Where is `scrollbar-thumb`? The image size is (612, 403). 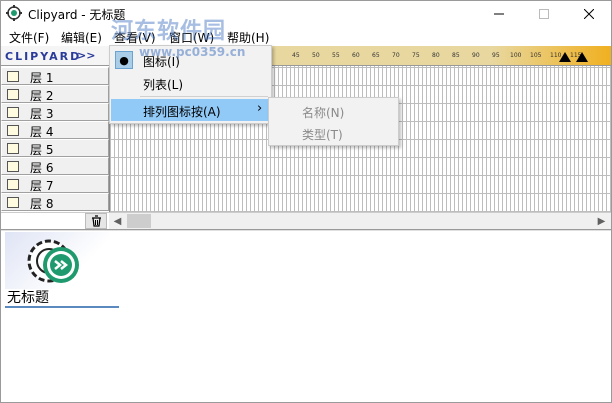
scrollbar-thumb is located at coordinates (139, 221).